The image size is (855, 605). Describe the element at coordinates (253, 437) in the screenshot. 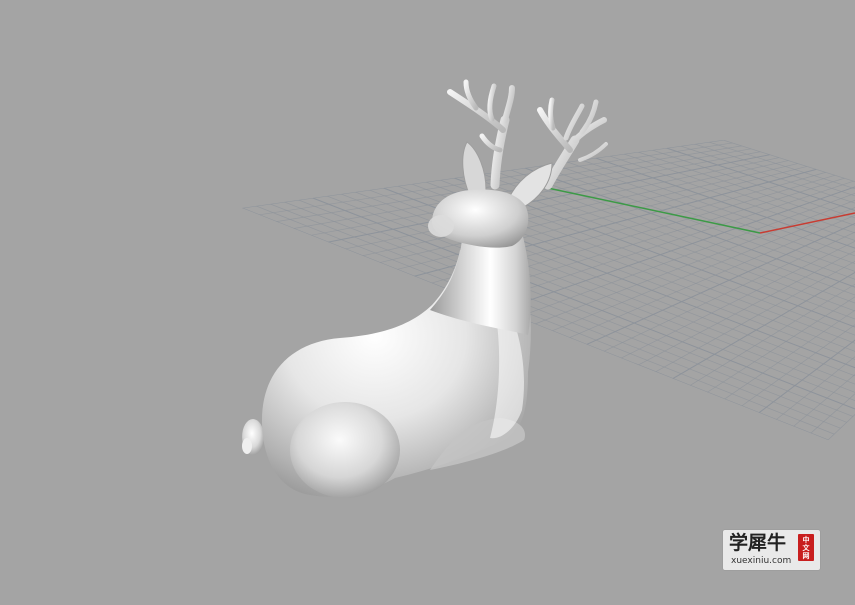

I see `deer-tail` at that location.